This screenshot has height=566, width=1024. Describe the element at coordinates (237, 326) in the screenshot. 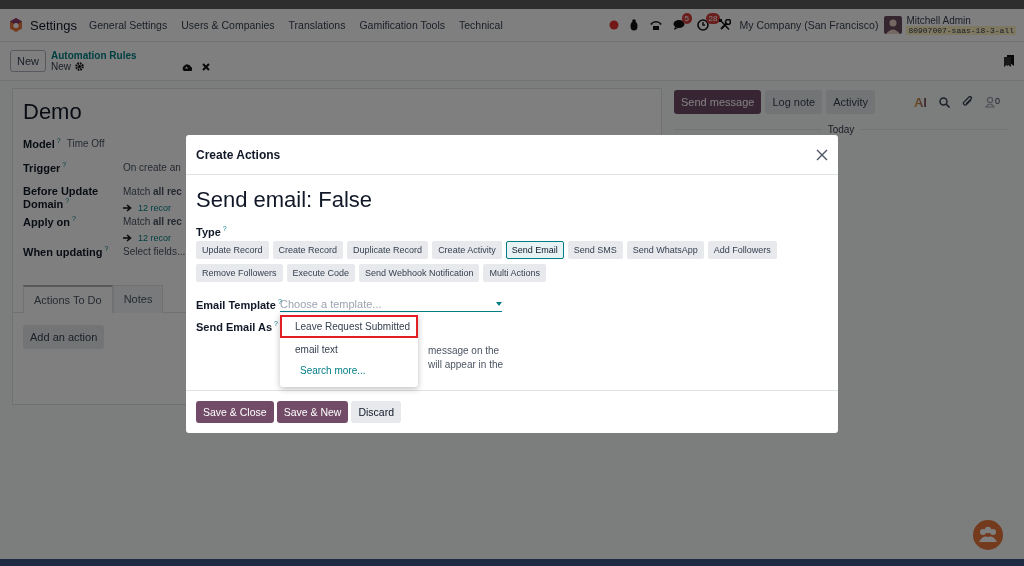

I see `field-label: Send Email As $^{?}$` at that location.